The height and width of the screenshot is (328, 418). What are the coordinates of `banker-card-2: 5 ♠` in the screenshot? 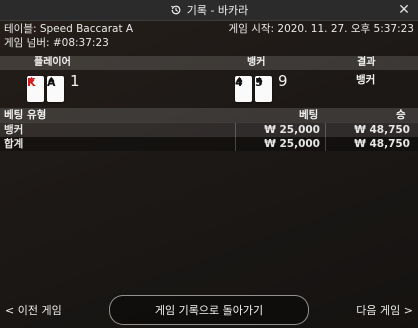 It's located at (263, 89).